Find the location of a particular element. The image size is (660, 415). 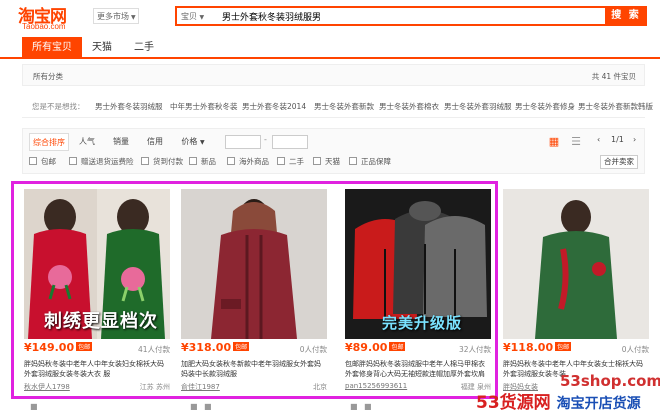

search-box: 宝贝 ▼ 男士外套秋冬装羽绒服男 is located at coordinates (391, 16).